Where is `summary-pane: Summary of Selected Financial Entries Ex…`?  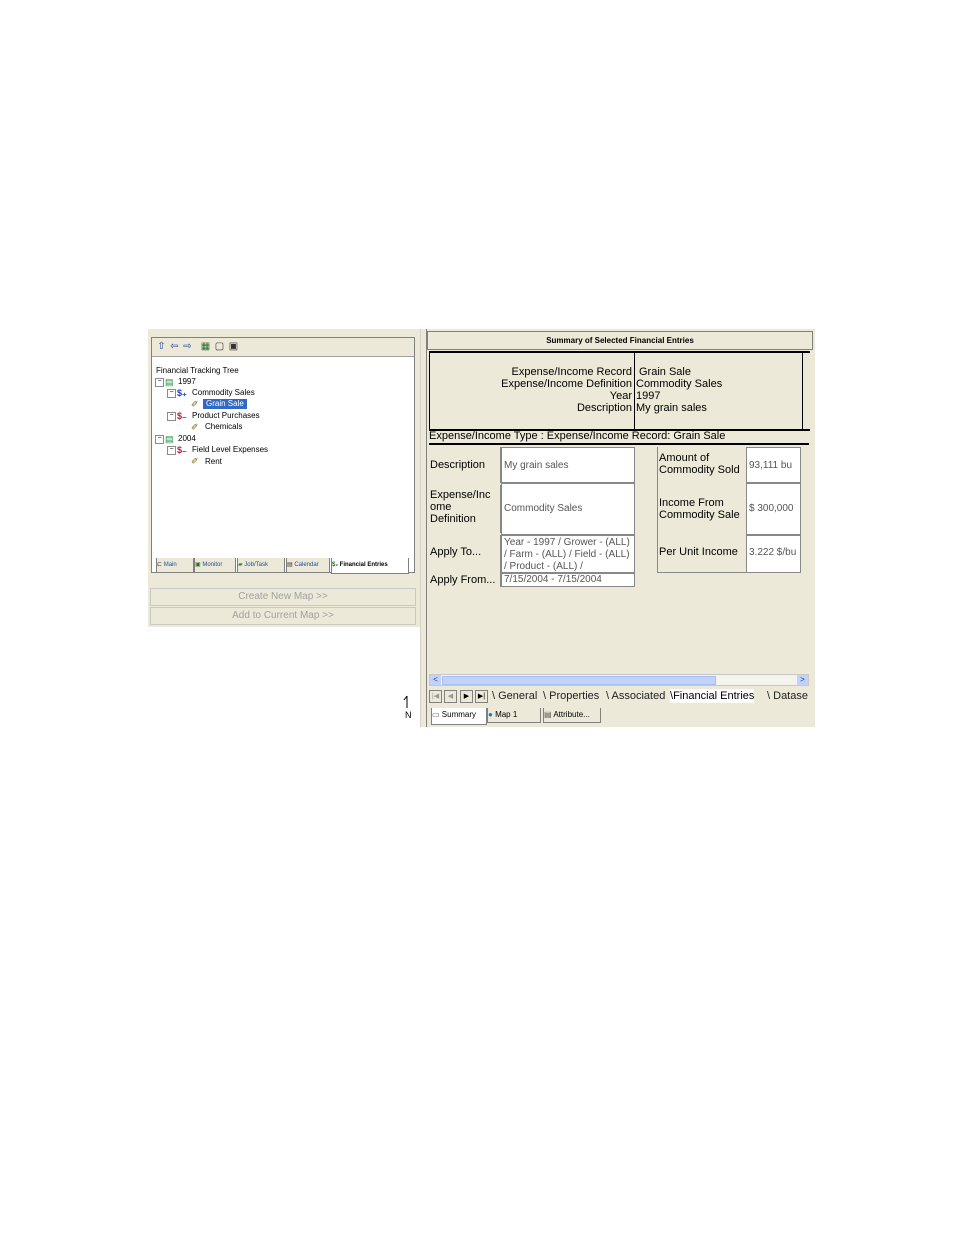
summary-pane: Summary of Selected Financial Entries Ex… is located at coordinates (620, 528).